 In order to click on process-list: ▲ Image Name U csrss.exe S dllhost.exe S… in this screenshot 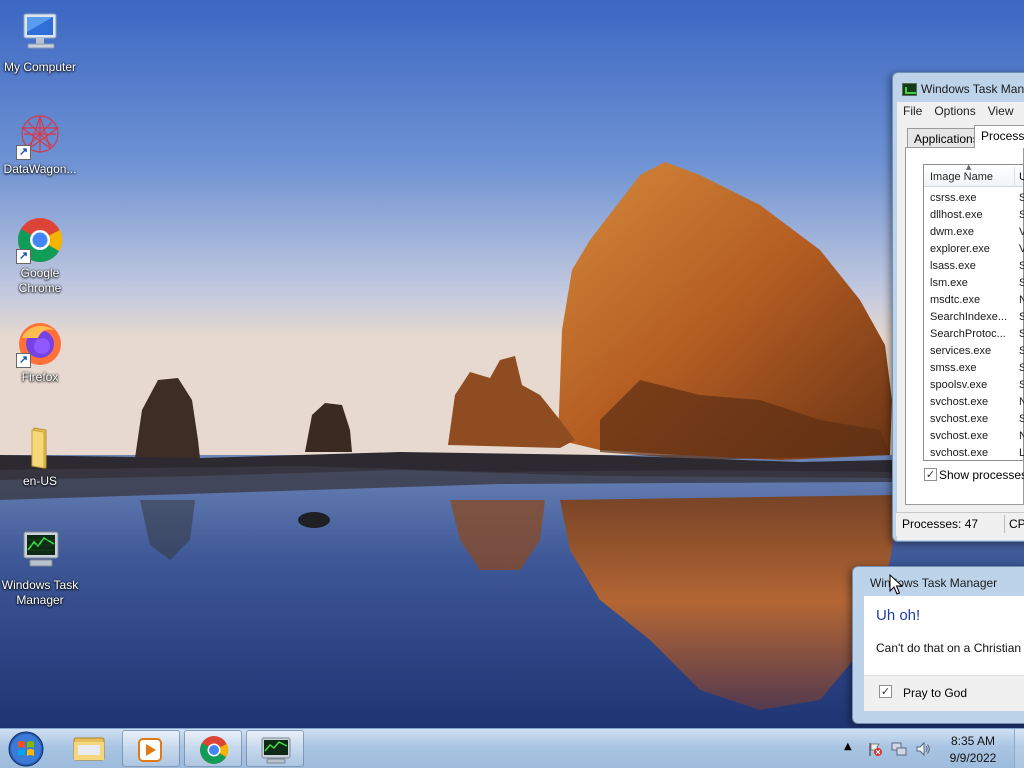, I will do `click(973, 312)`.